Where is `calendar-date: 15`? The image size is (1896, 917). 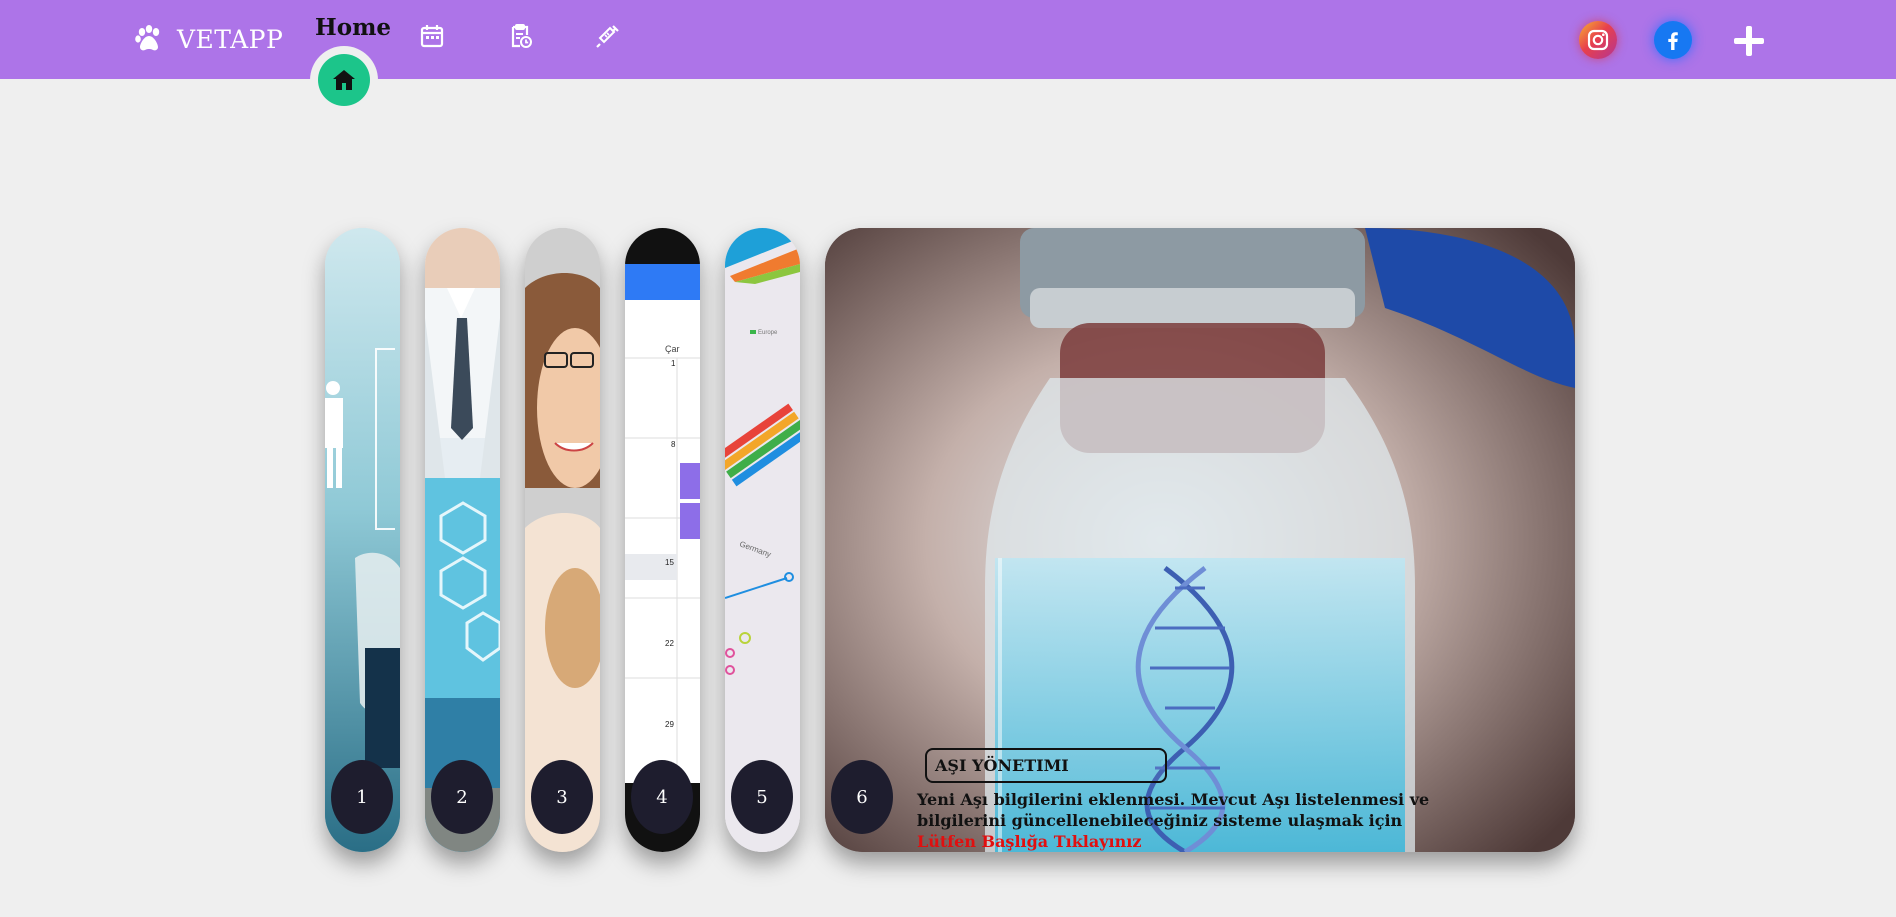 calendar-date: 15 is located at coordinates (669, 562).